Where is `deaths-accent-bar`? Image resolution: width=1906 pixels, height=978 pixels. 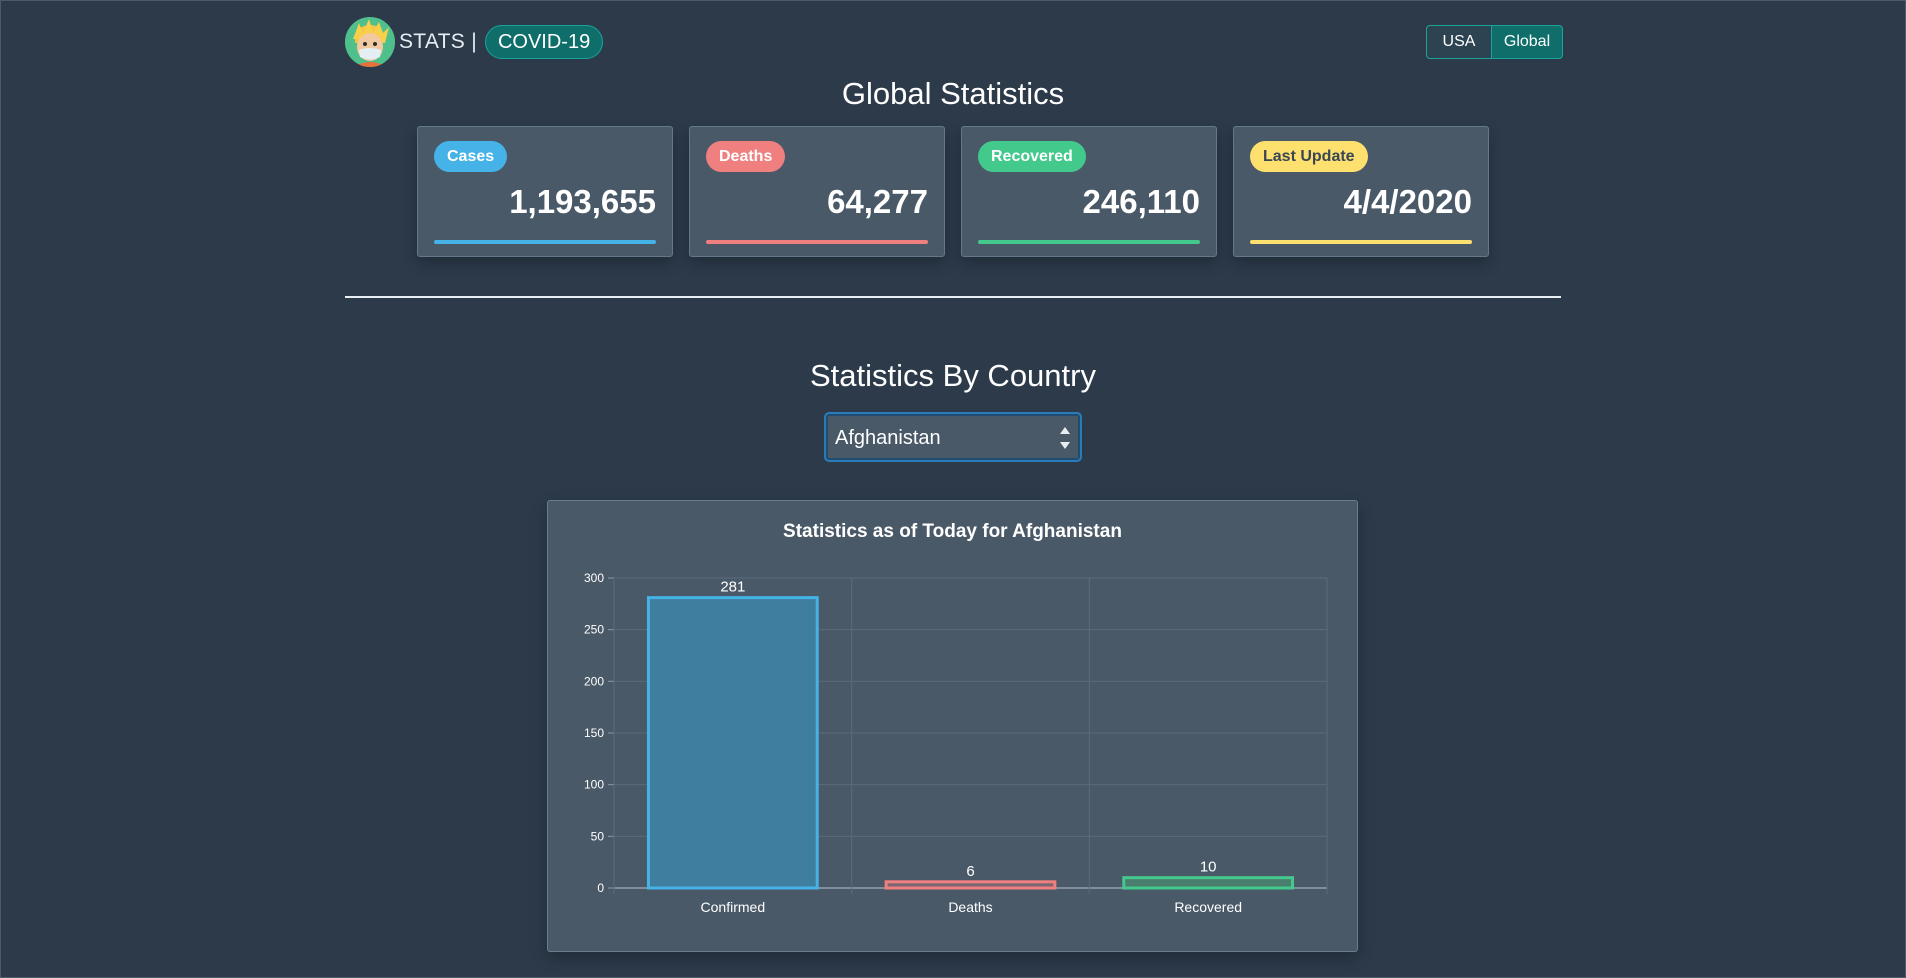 deaths-accent-bar is located at coordinates (817, 242).